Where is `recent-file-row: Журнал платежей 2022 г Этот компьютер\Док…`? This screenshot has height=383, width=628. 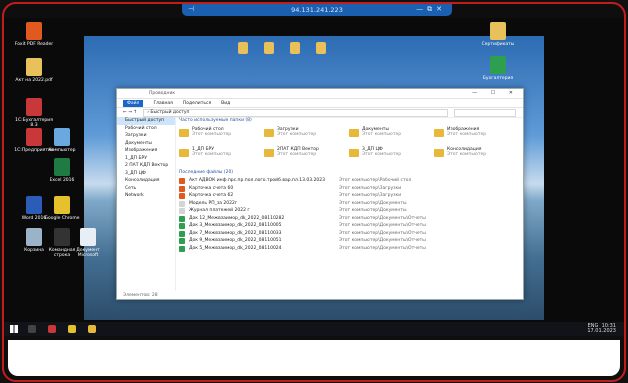
recent-file-row: Журнал платежей 2022 г Этот компьютер\Док… is located at coordinates (349, 211).